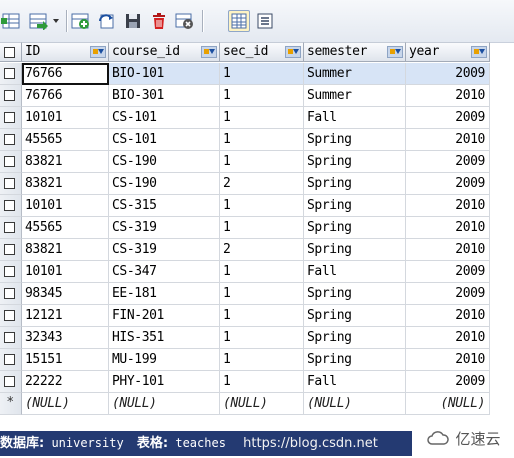 The image size is (514, 458). Describe the element at coordinates (164, 228) in the screenshot. I see `cell-course-id: CS-319` at that location.